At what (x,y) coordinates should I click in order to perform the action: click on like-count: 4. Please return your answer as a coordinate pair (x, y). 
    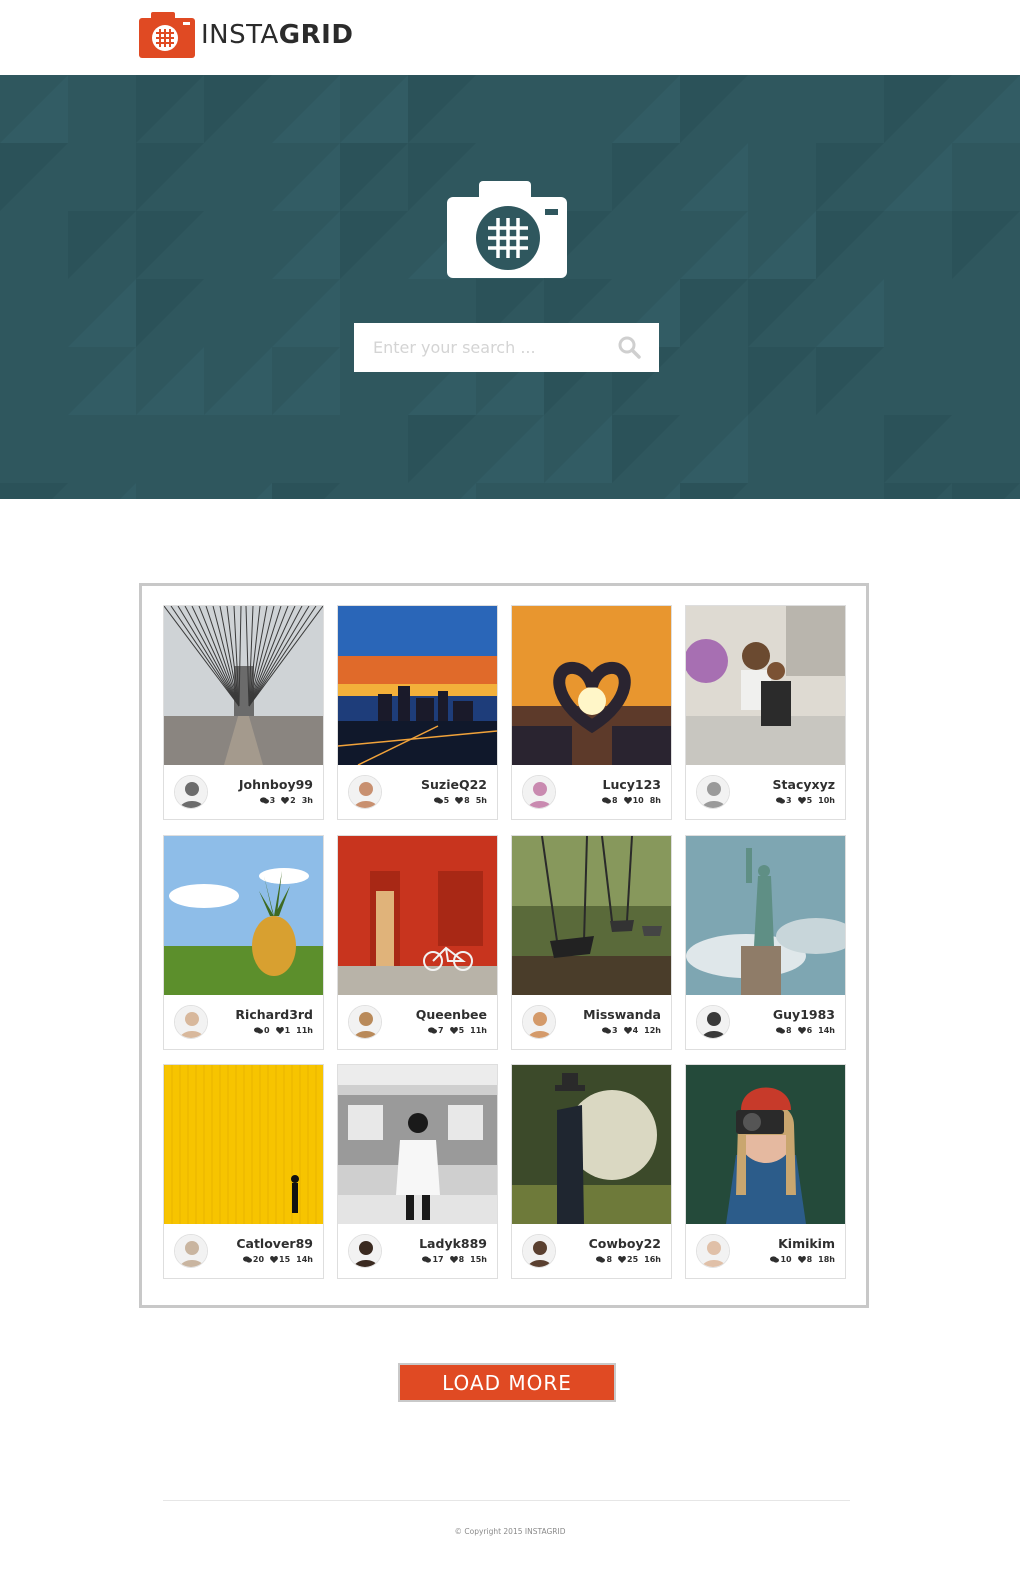
    Looking at the image, I should click on (635, 1030).